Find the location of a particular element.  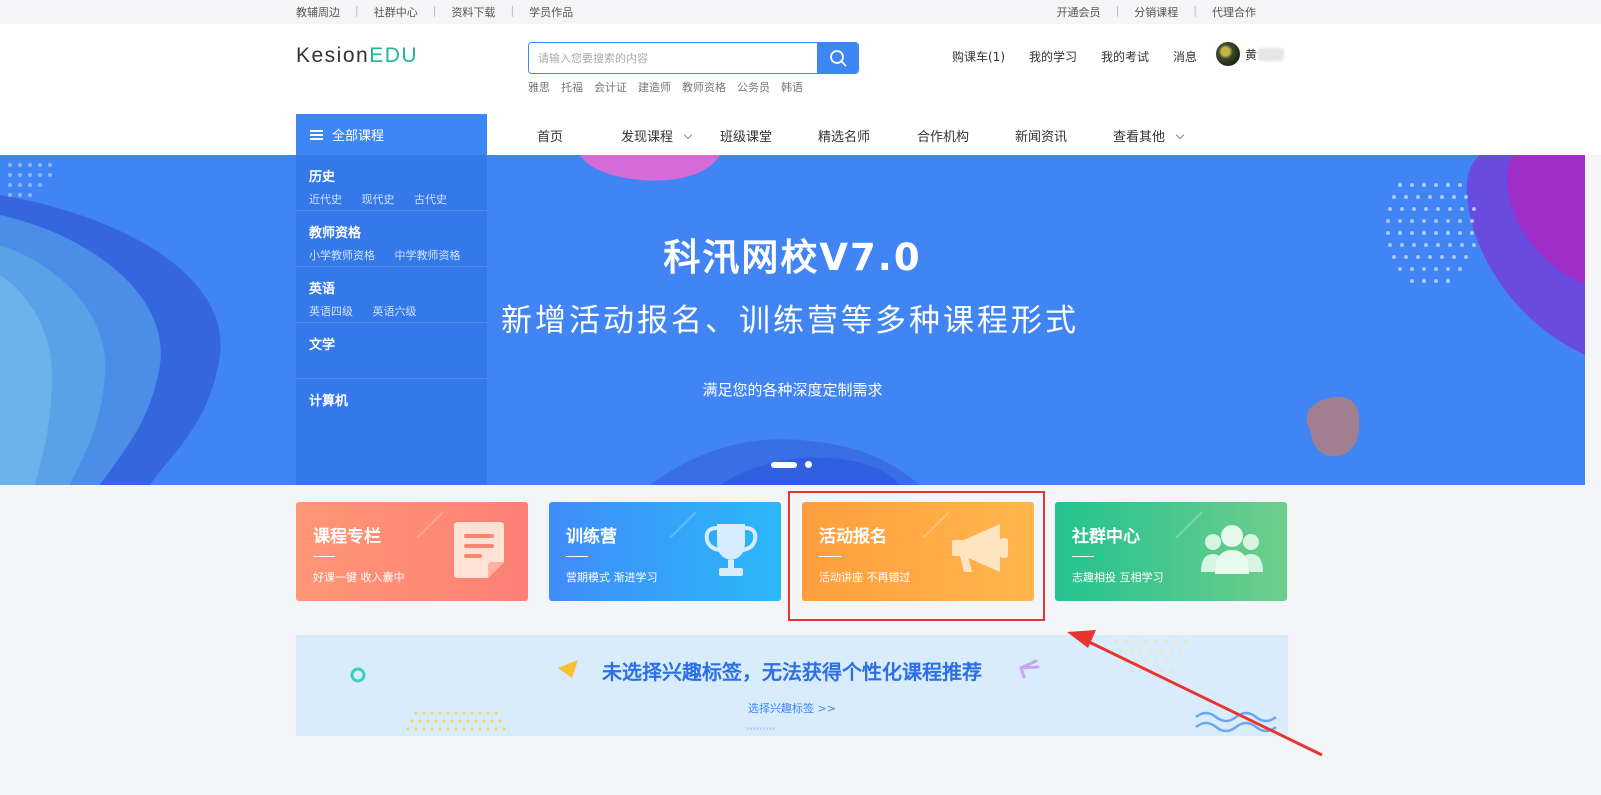

nav-item-home: 首页 is located at coordinates (550, 135).